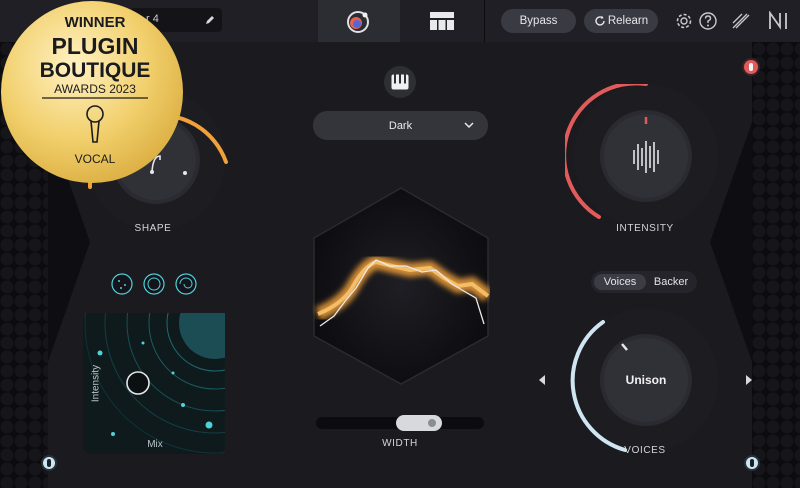  Describe the element at coordinates (186, 284) in the screenshot. I see `style-circle-spiral` at that location.